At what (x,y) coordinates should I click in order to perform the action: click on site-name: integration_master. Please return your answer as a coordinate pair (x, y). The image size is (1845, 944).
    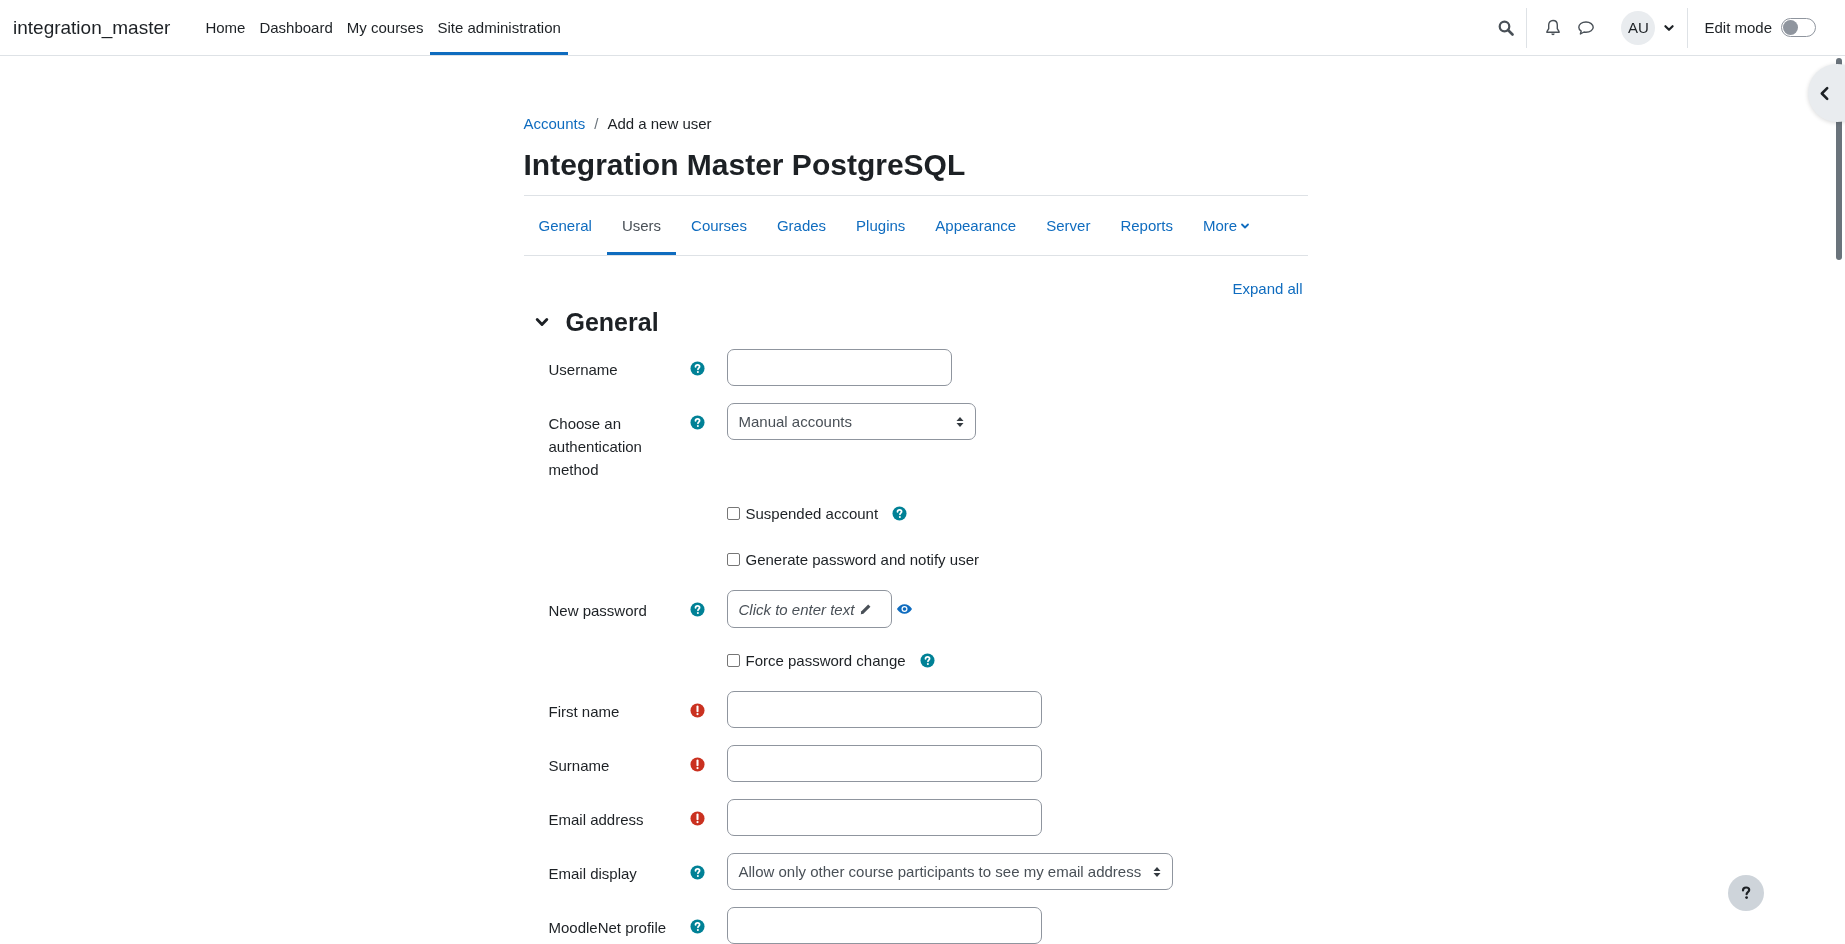
    Looking at the image, I should click on (92, 27).